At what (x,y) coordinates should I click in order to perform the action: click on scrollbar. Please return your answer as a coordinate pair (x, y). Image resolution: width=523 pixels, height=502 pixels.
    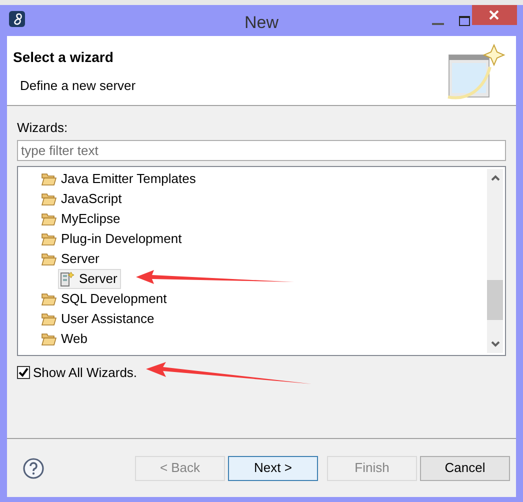
    Looking at the image, I should click on (495, 260).